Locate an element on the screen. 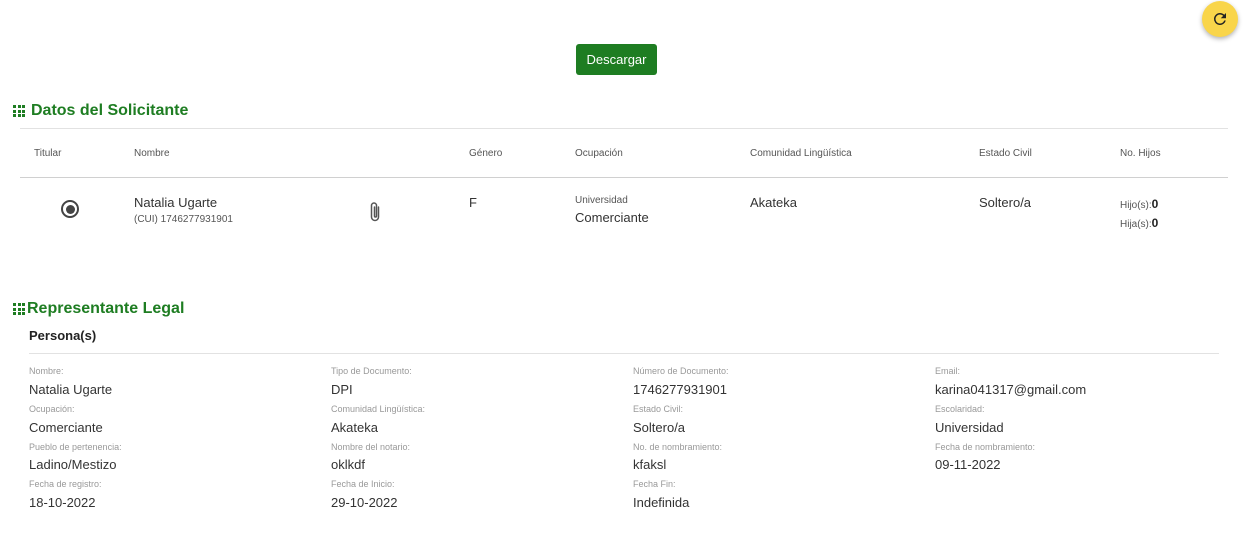  field-value-nombre: Natalia Ugarte is located at coordinates (71, 389).